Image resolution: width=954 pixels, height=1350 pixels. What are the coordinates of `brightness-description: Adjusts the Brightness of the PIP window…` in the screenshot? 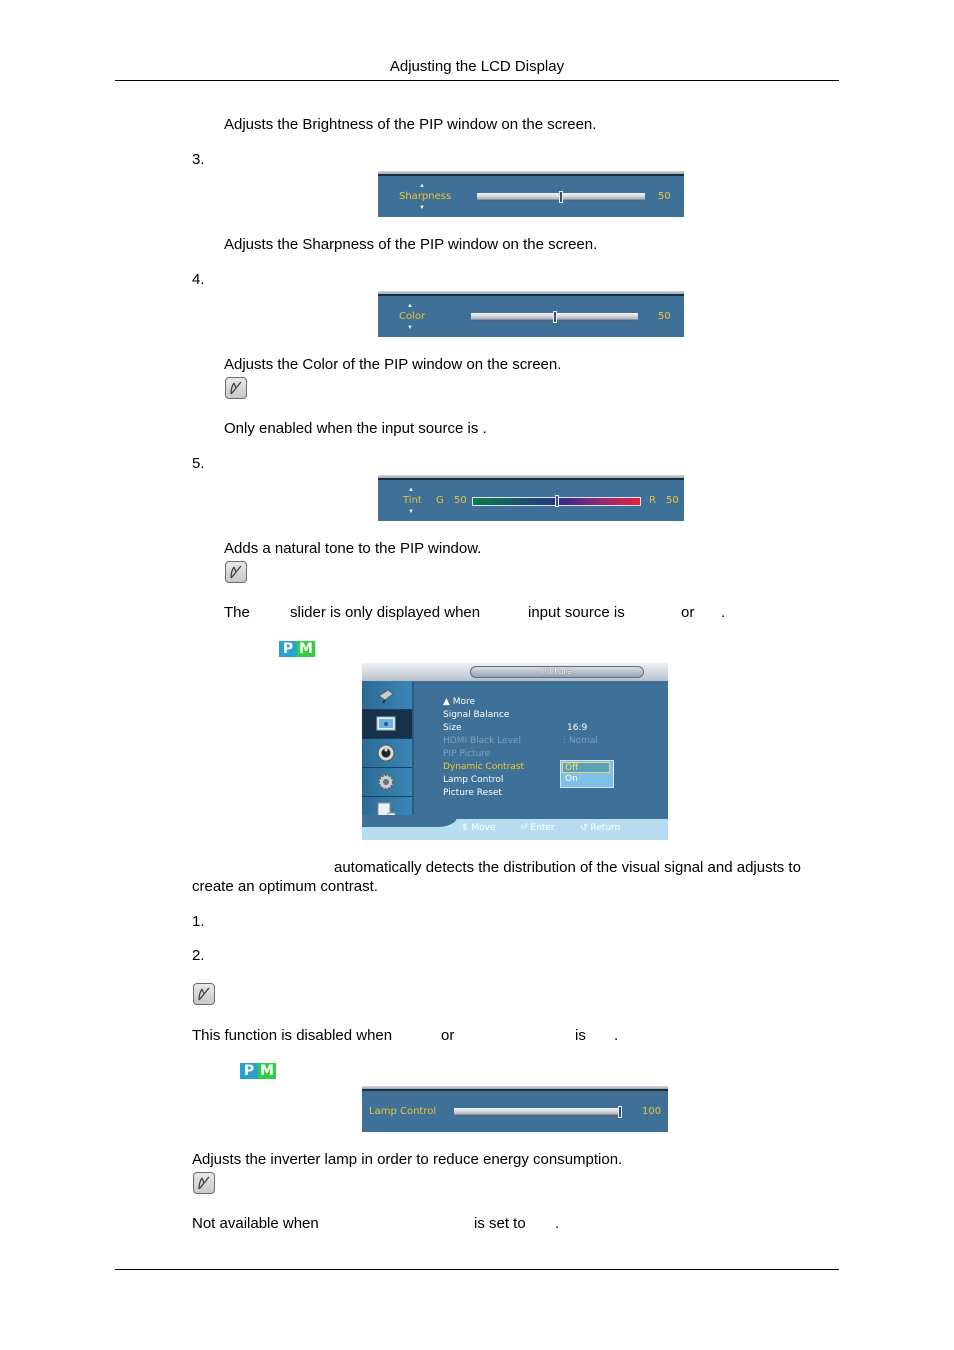 It's located at (410, 124).